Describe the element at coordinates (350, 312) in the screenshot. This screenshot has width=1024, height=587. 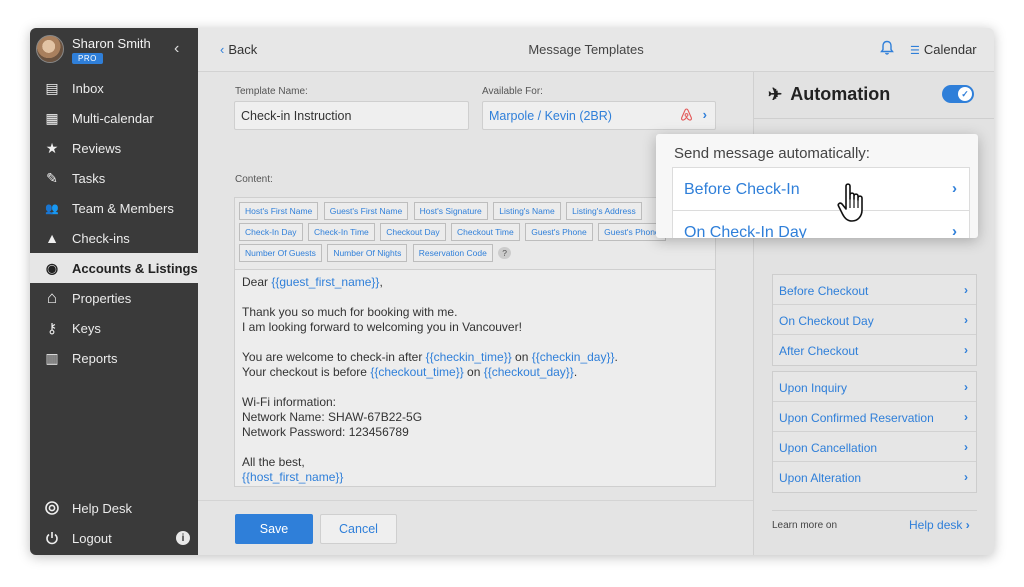
I see `thanks-line-1: Thank you so much for booking with me.` at that location.